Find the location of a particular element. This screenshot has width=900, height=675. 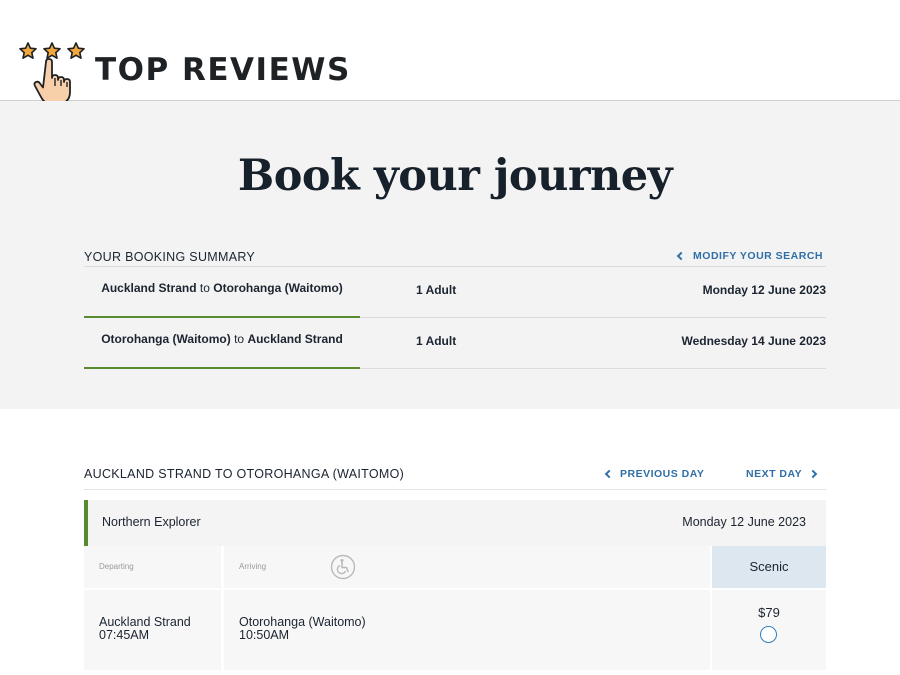

leg-from: Otorohanga (Waitomo) is located at coordinates (166, 339).